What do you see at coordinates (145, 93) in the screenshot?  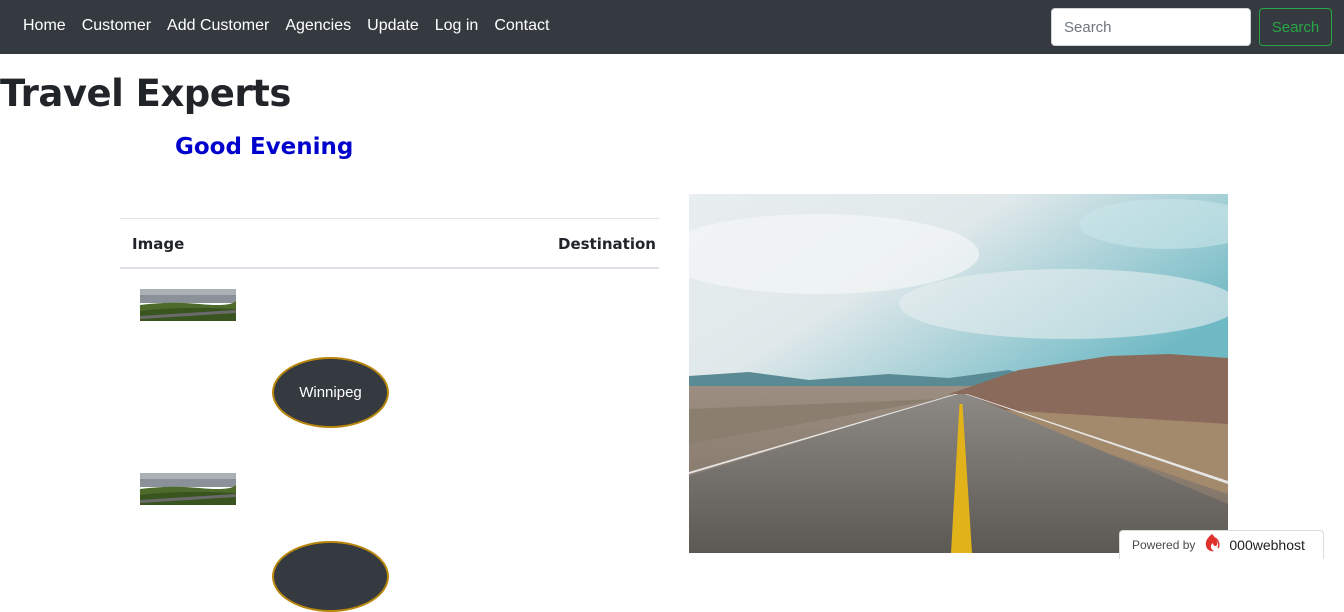 I see `page-title: Travel Experts` at bounding box center [145, 93].